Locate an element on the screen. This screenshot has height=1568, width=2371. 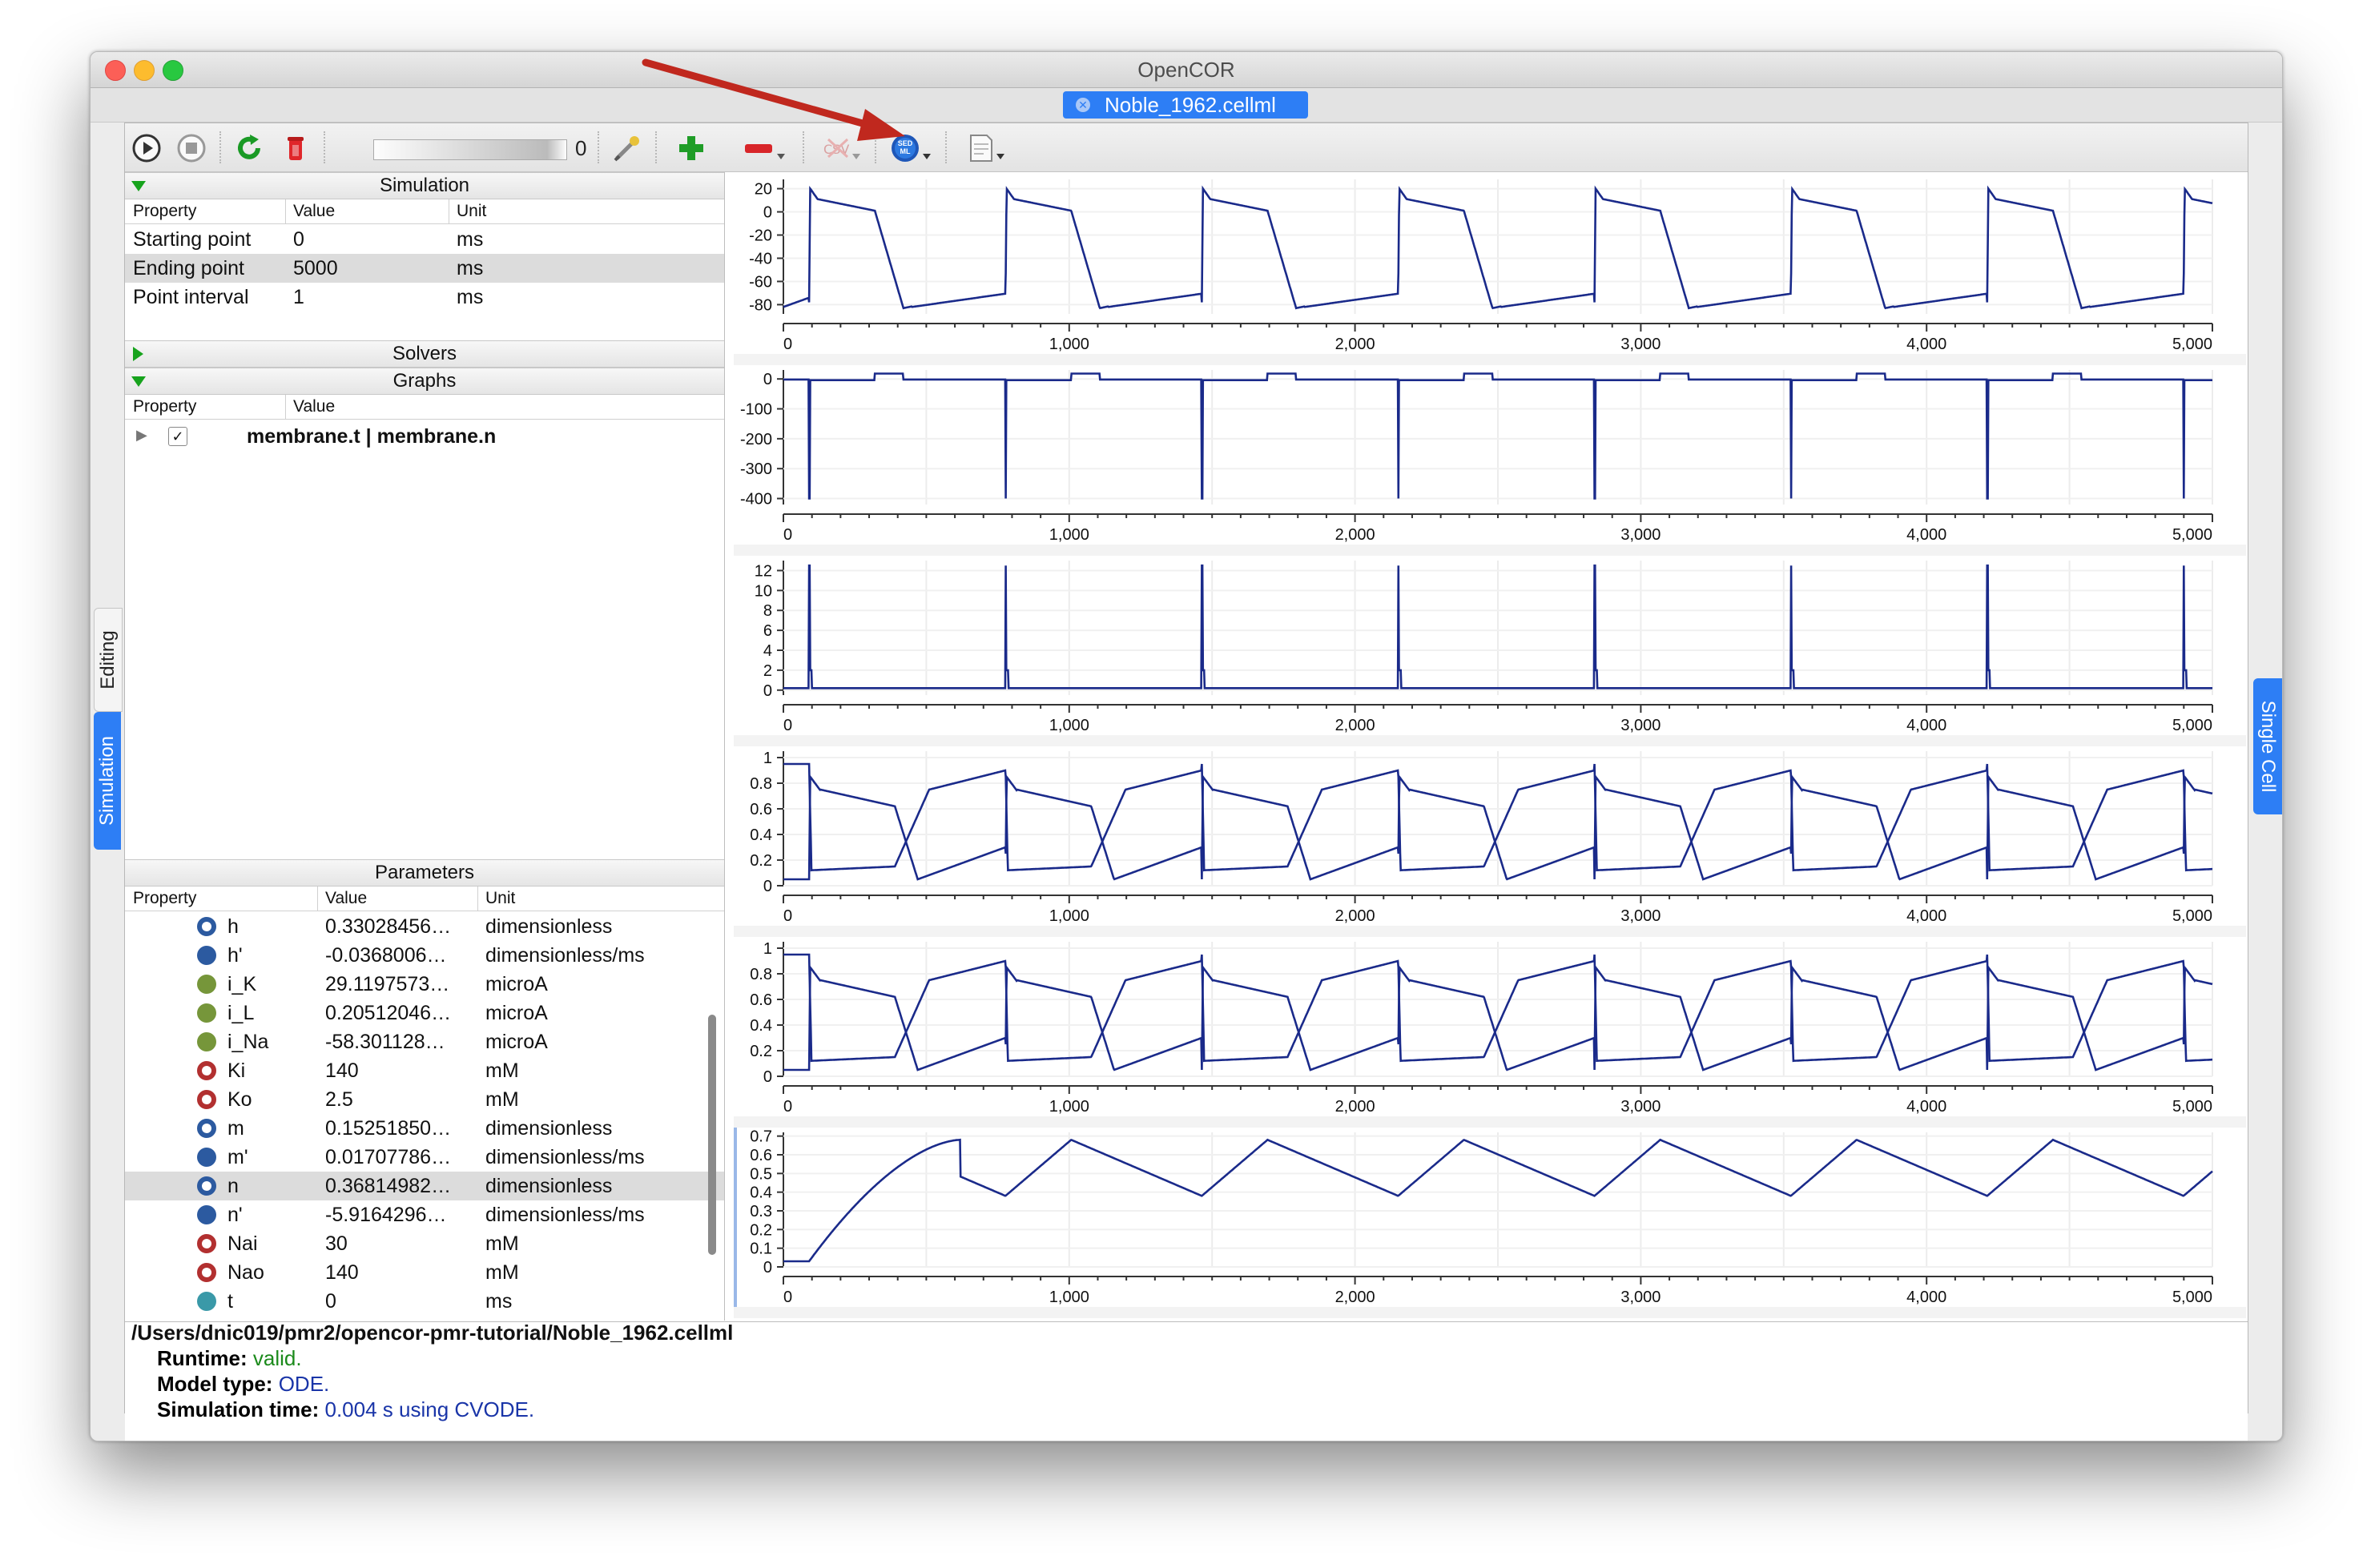
parameter-value: 2.5 is located at coordinates (339, 1100).